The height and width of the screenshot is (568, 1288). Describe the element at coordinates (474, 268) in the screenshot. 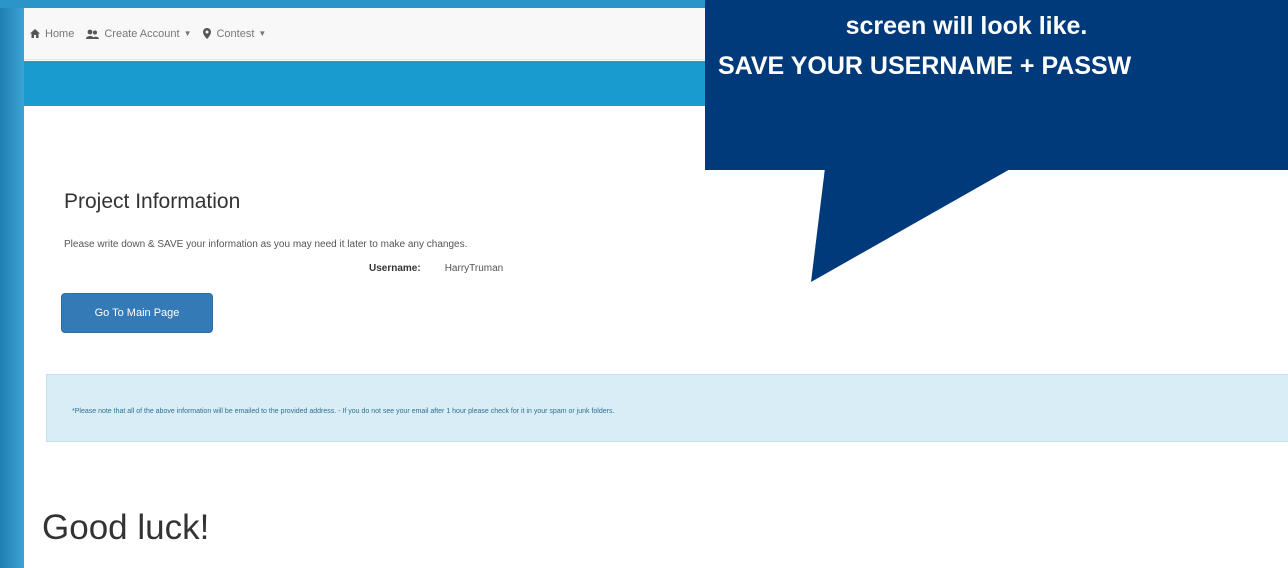

I see `username-value: HarryTruman` at that location.